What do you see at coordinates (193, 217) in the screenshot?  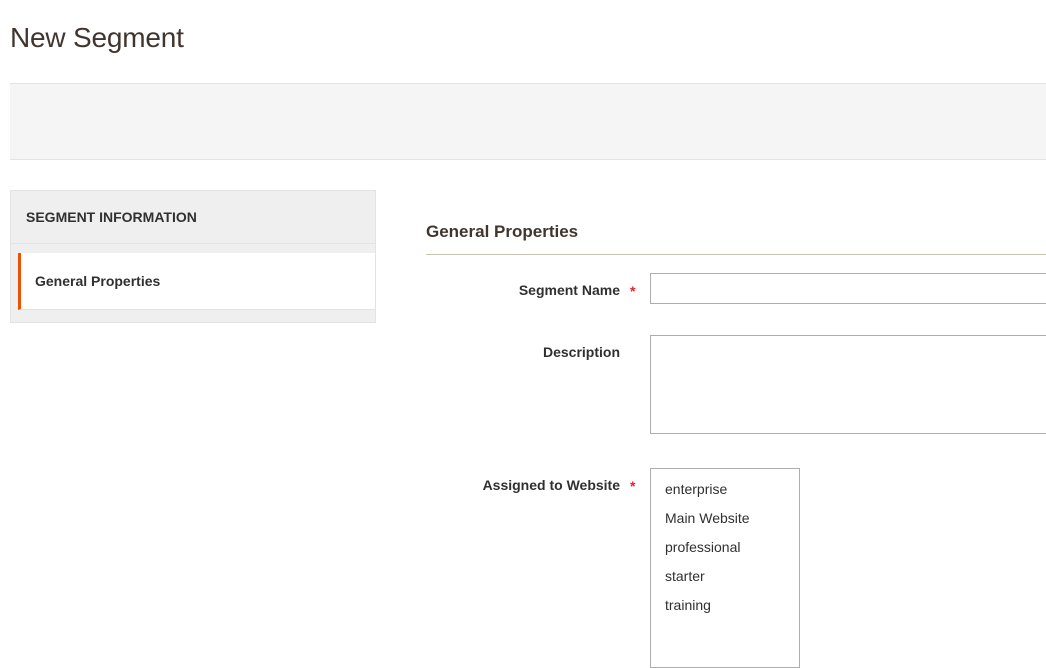 I see `sidebar-title: SEGMENT INFORMATION` at bounding box center [193, 217].